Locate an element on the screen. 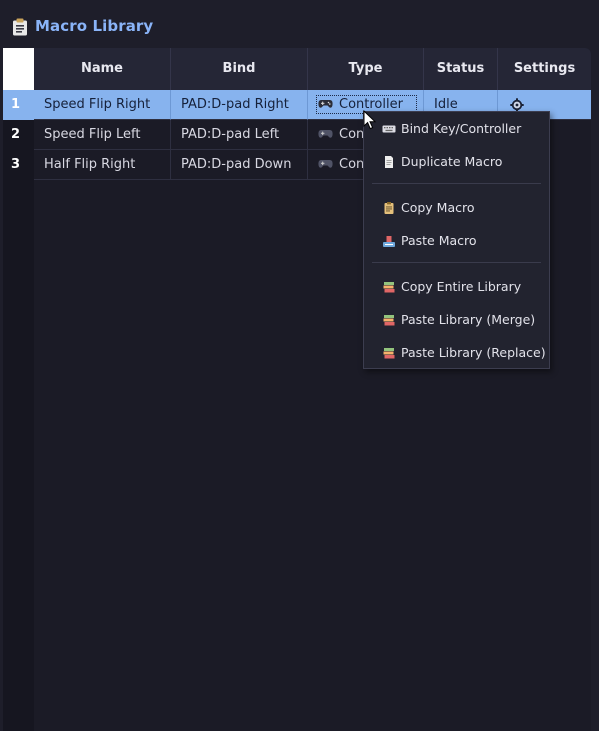 The height and width of the screenshot is (731, 599). bind-cell: PAD:D-pad Left is located at coordinates (239, 135).